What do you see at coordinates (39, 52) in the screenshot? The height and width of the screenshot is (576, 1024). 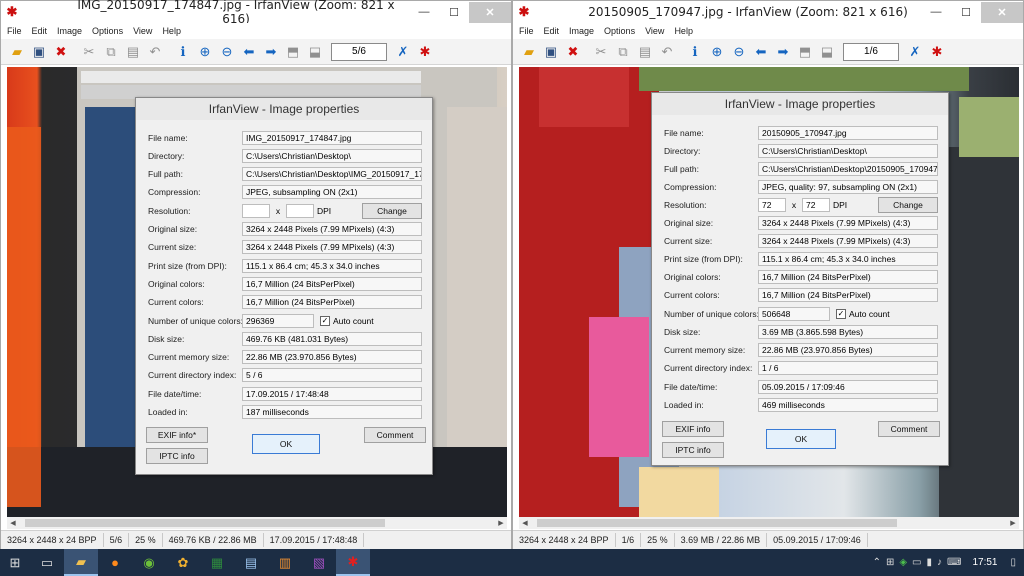 I see `save-icon: ▣` at bounding box center [39, 52].